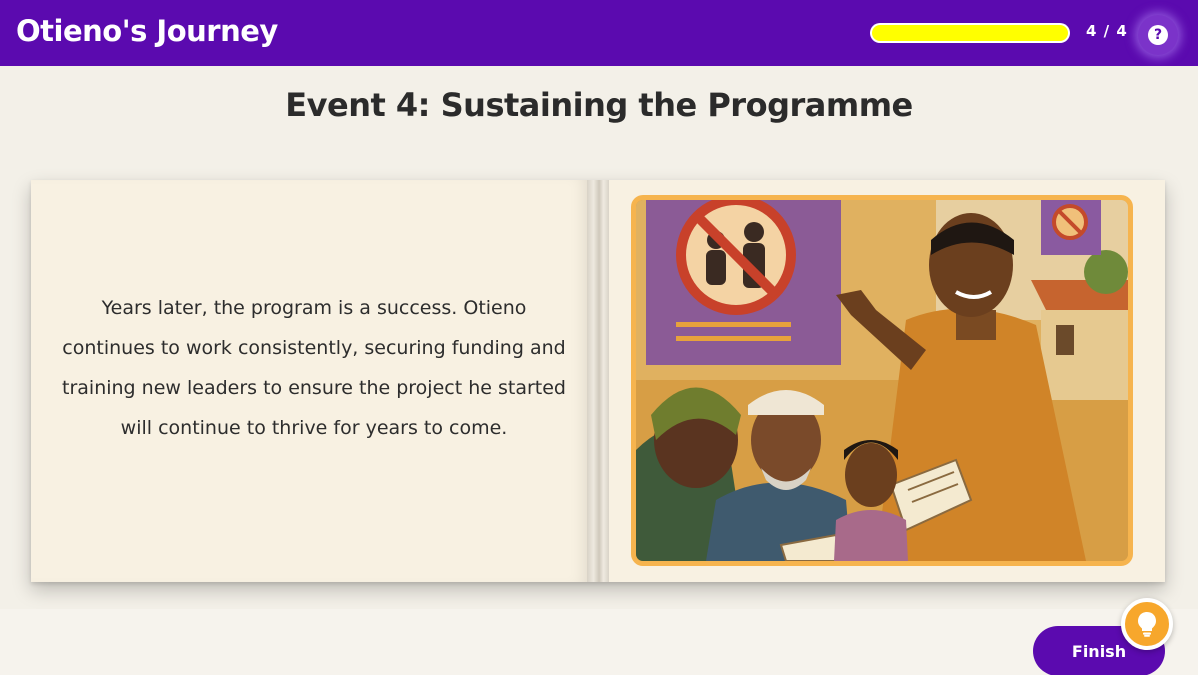 This screenshot has width=1198, height=675. What do you see at coordinates (147, 31) in the screenshot?
I see `app-title: Otieno's Journey` at bounding box center [147, 31].